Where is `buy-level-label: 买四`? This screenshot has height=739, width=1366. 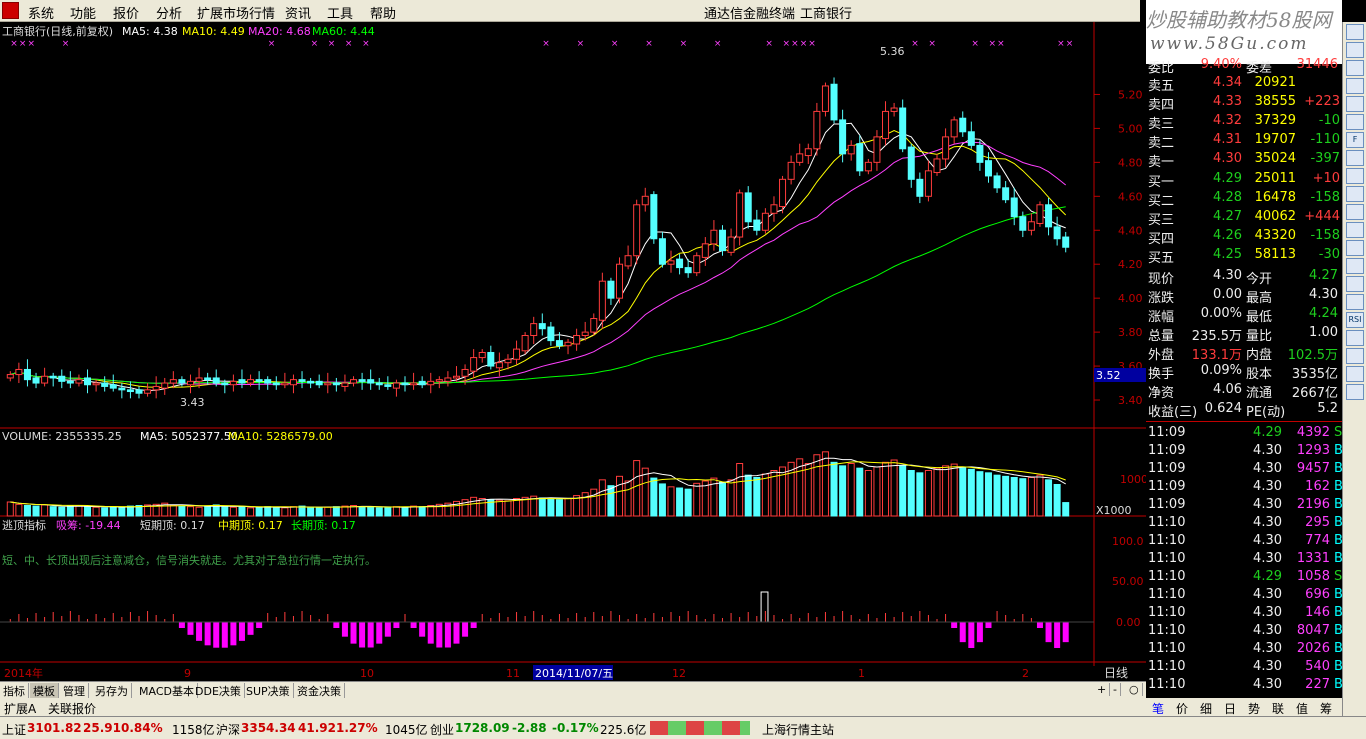
buy-level-label: 买四 is located at coordinates (1161, 239).